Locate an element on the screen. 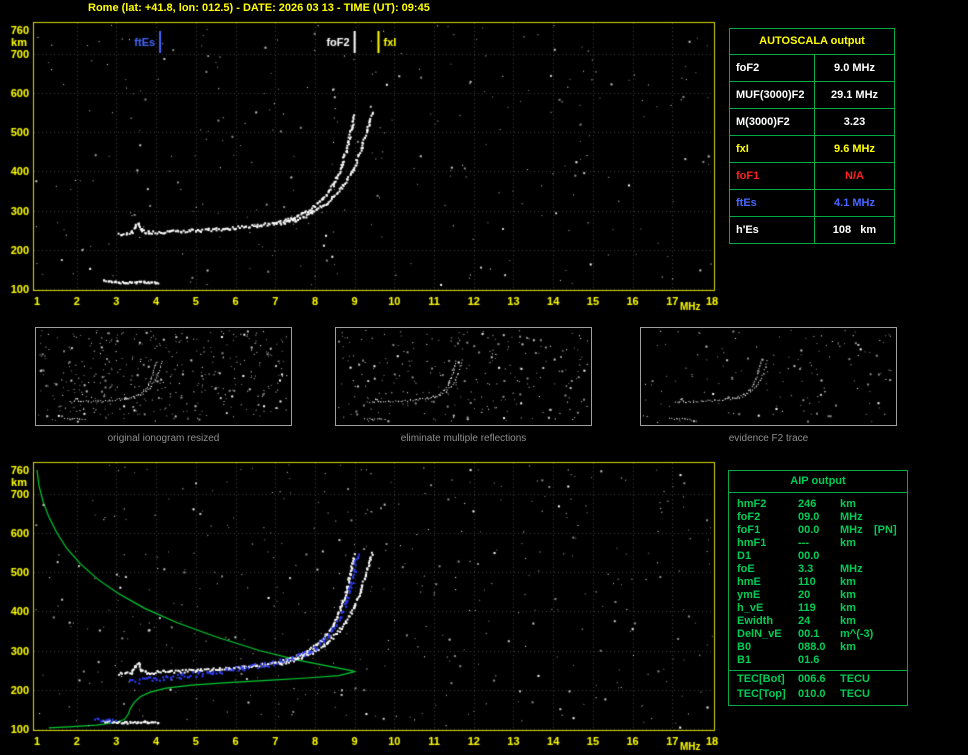  param-name: foF1 is located at coordinates (749, 530).